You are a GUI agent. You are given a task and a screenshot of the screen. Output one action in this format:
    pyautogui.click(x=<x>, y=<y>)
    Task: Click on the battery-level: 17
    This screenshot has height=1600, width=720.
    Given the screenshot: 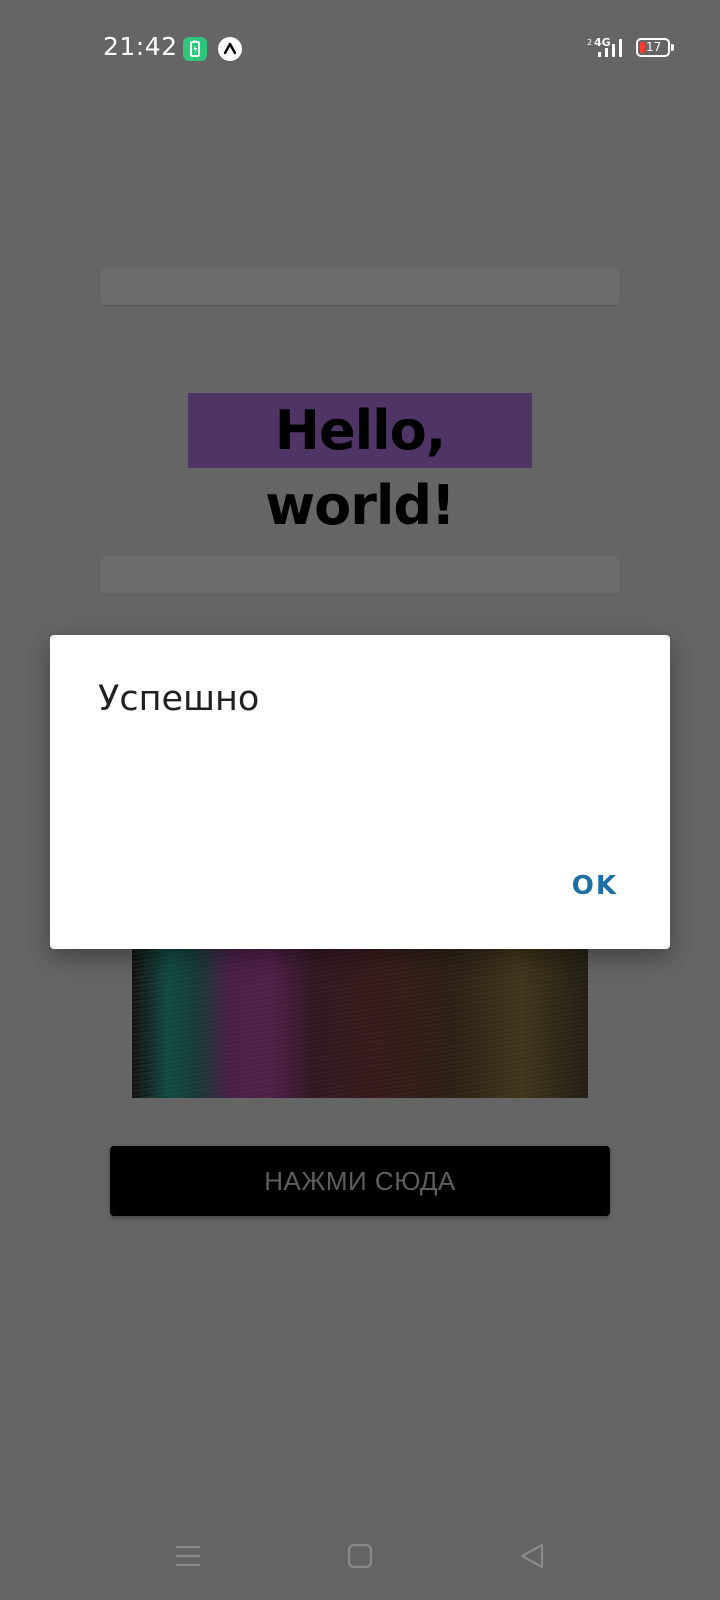 What is the action you would take?
    pyautogui.click(x=654, y=47)
    